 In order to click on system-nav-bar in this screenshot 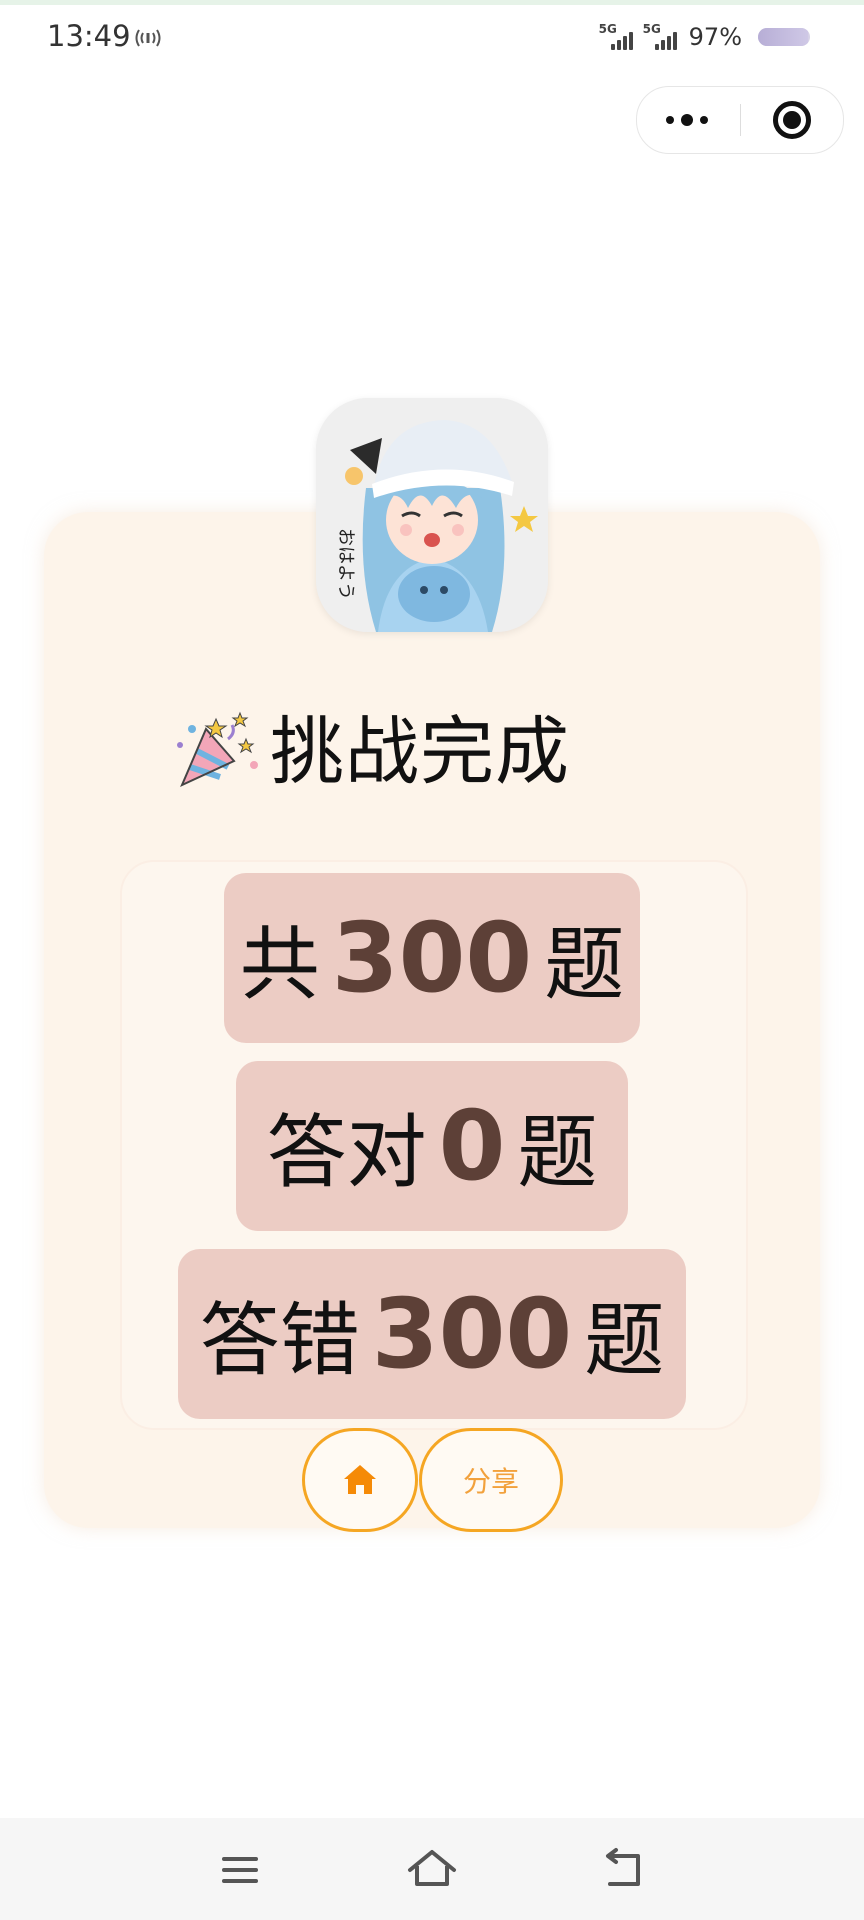, I will do `click(432, 1869)`.